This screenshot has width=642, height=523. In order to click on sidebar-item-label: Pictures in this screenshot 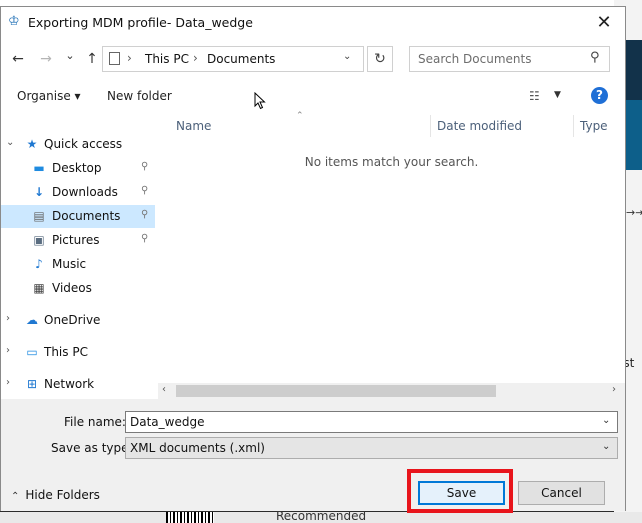, I will do `click(76, 240)`.